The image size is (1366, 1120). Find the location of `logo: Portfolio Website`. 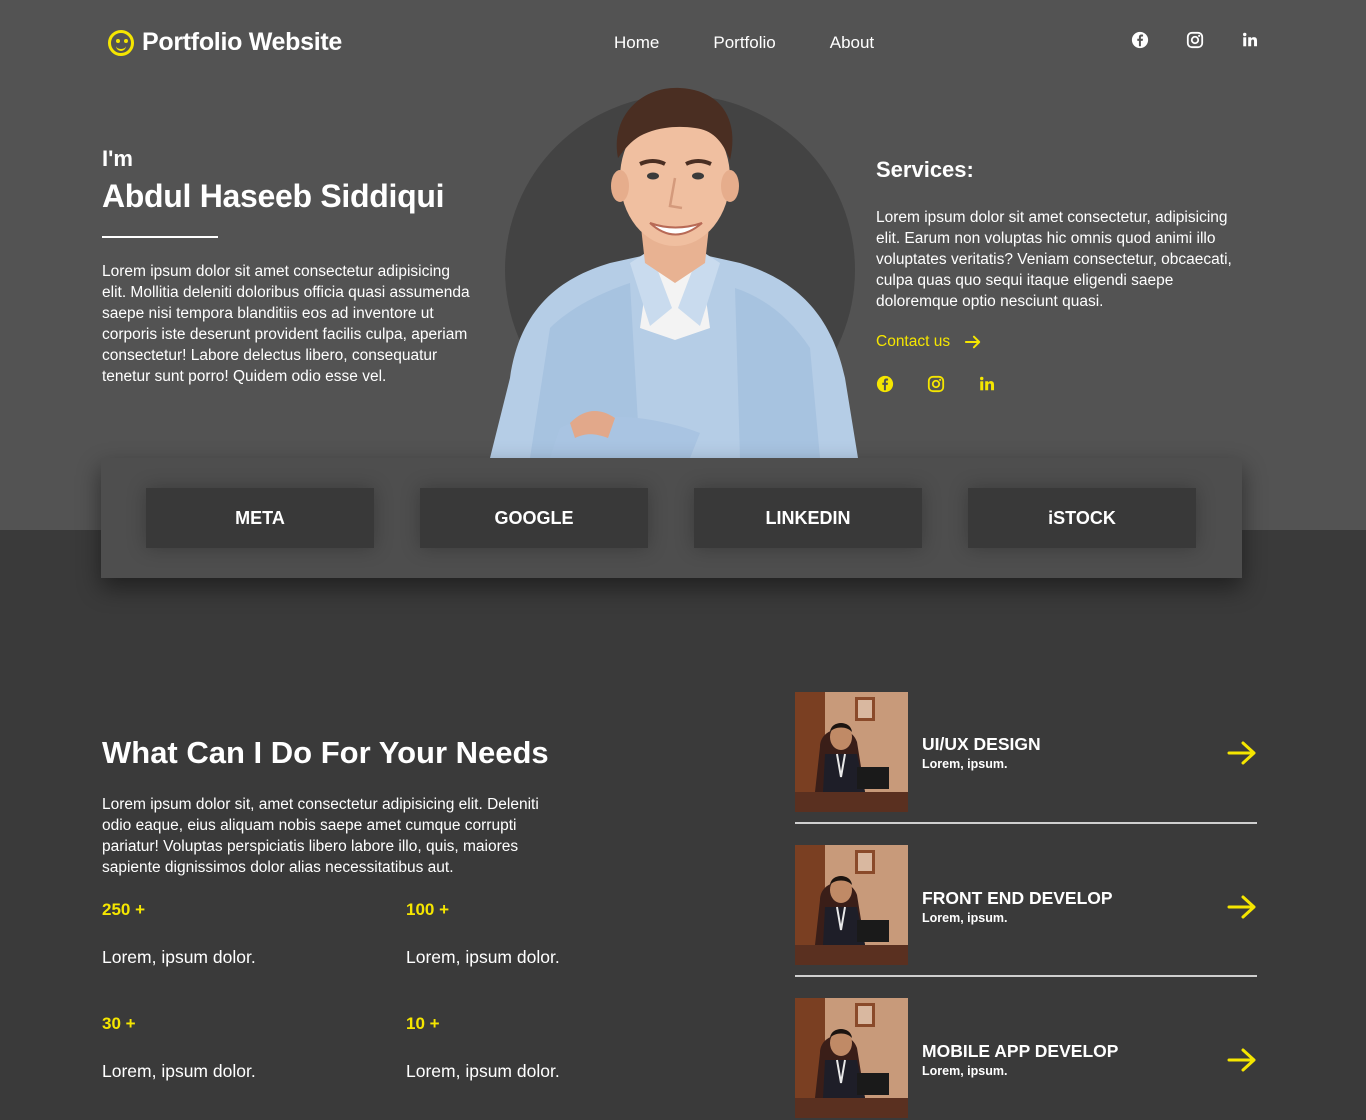

logo: Portfolio Website is located at coordinates (225, 42).